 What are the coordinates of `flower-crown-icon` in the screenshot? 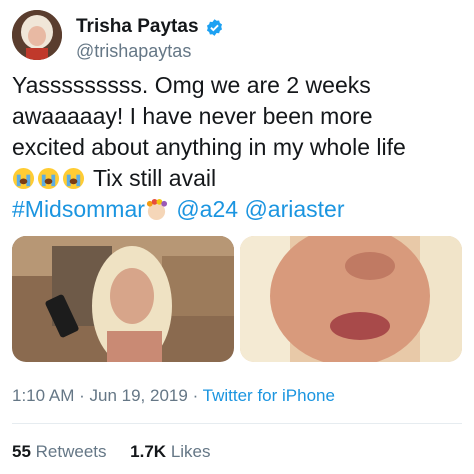 It's located at (156, 209).